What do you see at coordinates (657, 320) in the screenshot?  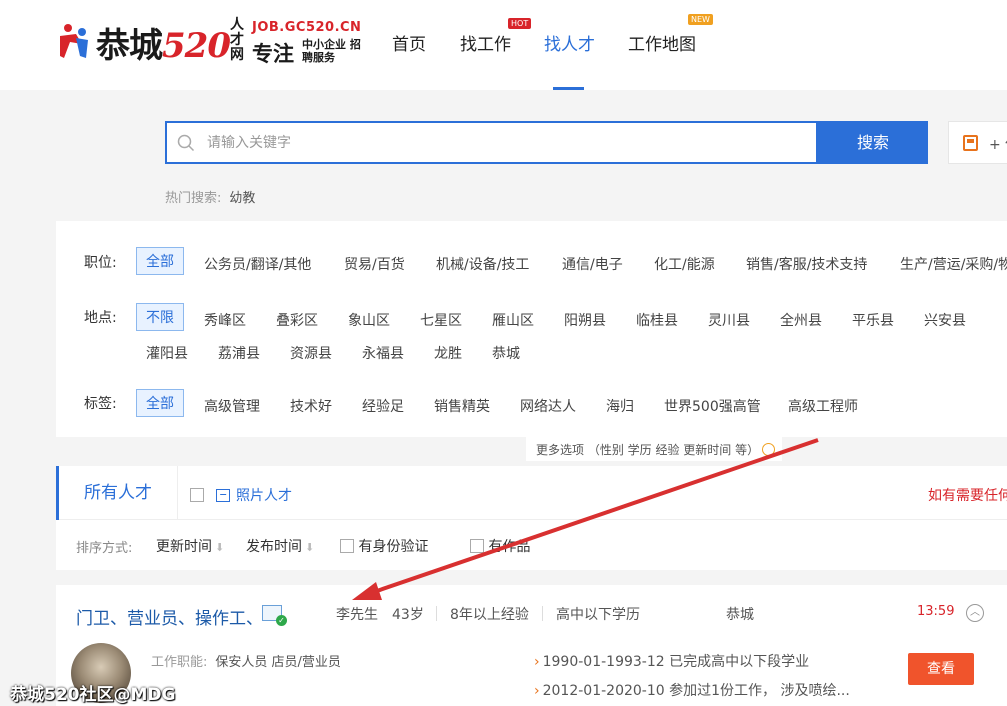 I see `filter-location-option: 临桂县` at bounding box center [657, 320].